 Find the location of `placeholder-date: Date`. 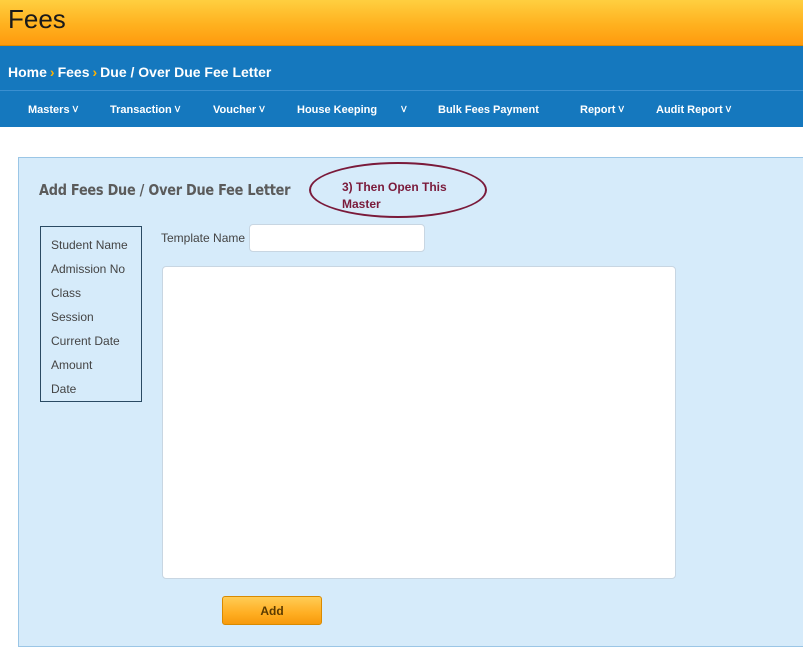

placeholder-date: Date is located at coordinates (91, 389).